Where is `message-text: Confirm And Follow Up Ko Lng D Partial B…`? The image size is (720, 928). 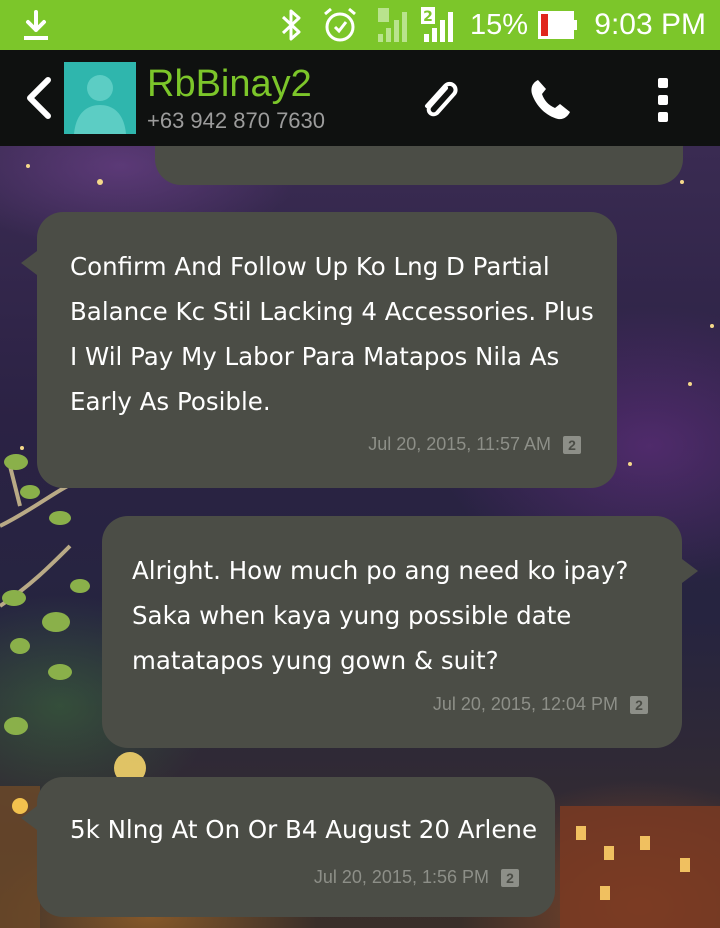
message-text: Confirm And Follow Up Ko Lng D Partial B… is located at coordinates (332, 334).